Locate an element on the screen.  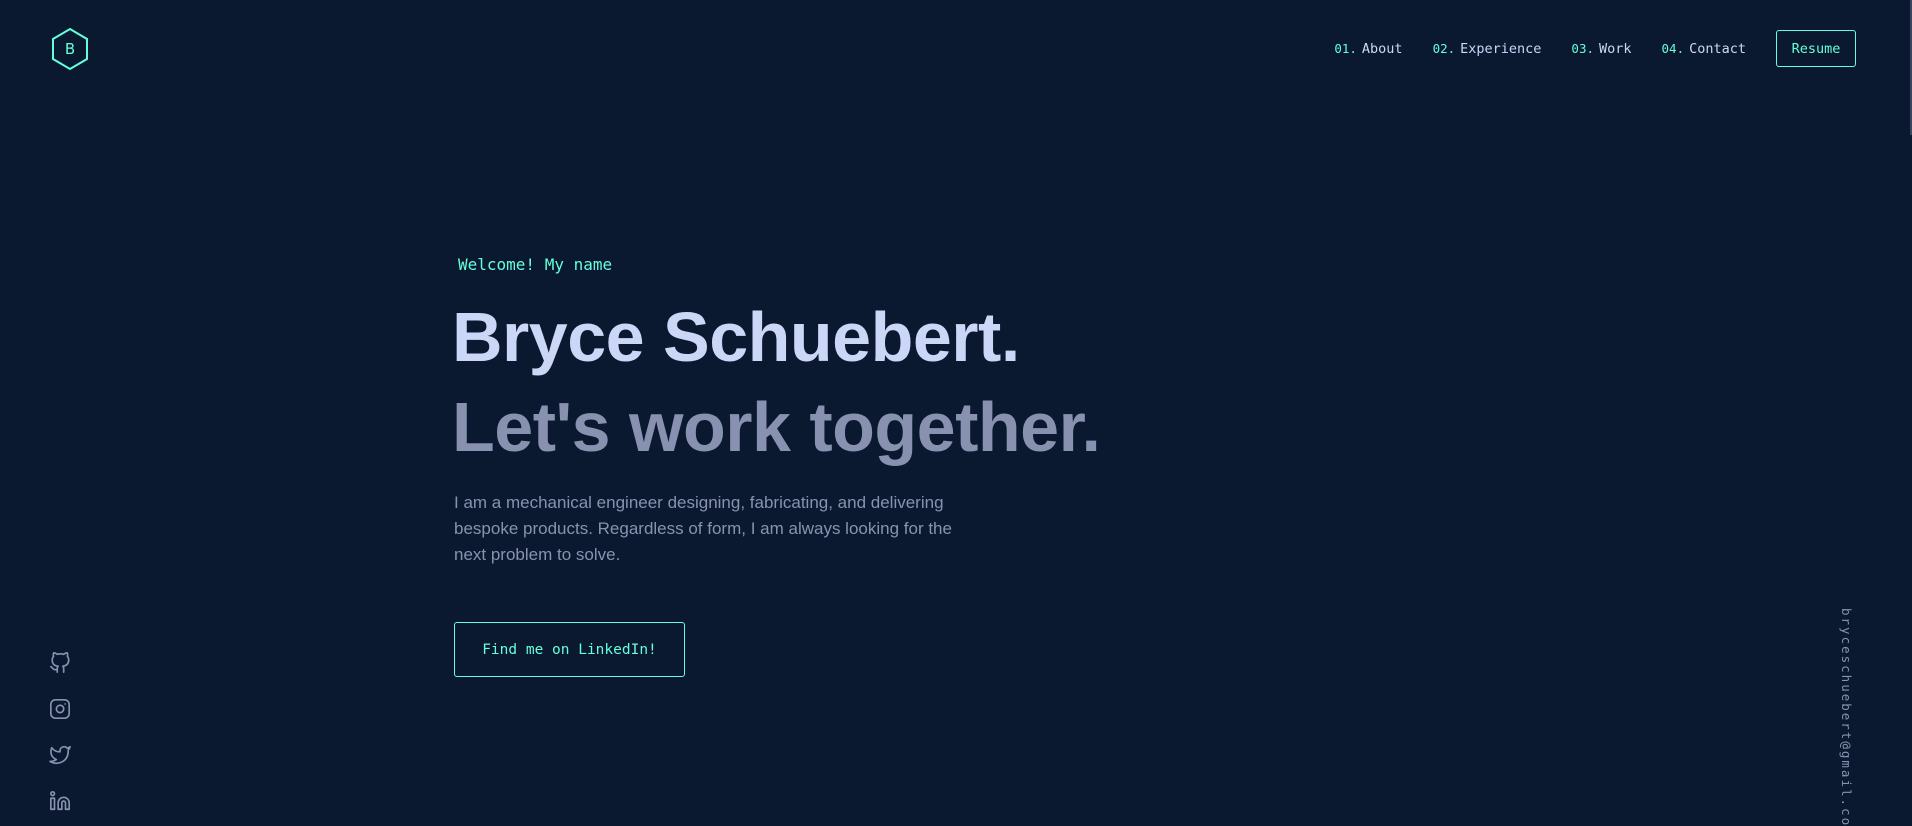
logo-letter: B is located at coordinates (70, 49).